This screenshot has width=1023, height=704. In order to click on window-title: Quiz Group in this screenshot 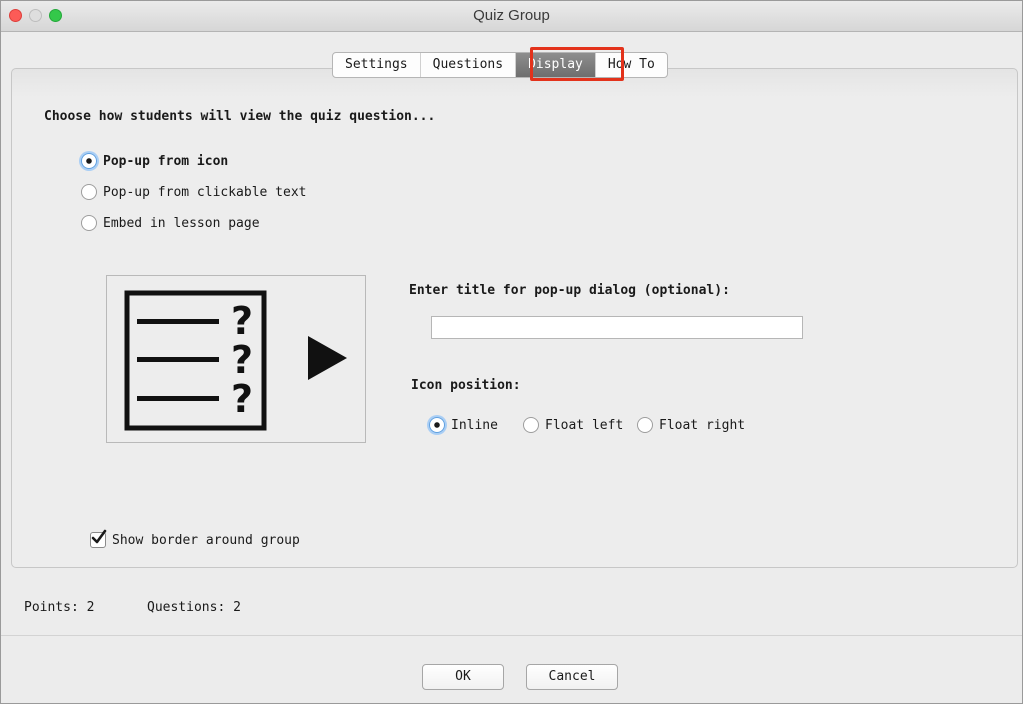, I will do `click(511, 15)`.